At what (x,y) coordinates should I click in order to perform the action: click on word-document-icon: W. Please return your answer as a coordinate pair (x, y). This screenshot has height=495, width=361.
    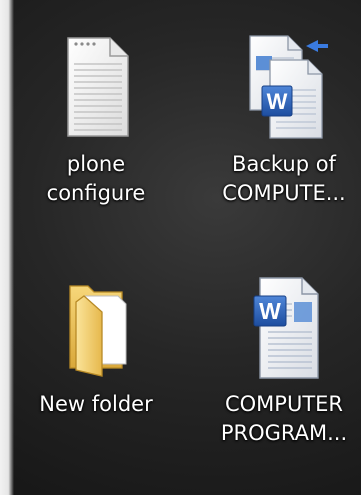
    Looking at the image, I should click on (286, 328).